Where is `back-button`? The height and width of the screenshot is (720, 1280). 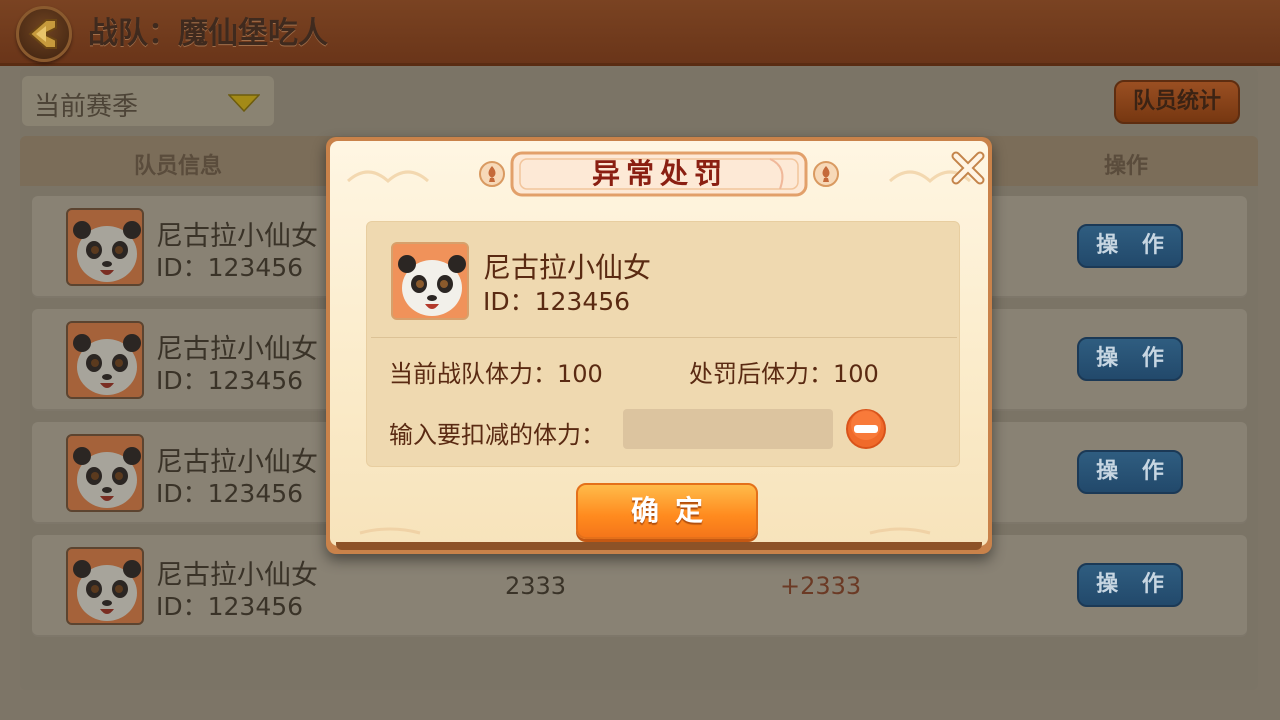 back-button is located at coordinates (44, 34).